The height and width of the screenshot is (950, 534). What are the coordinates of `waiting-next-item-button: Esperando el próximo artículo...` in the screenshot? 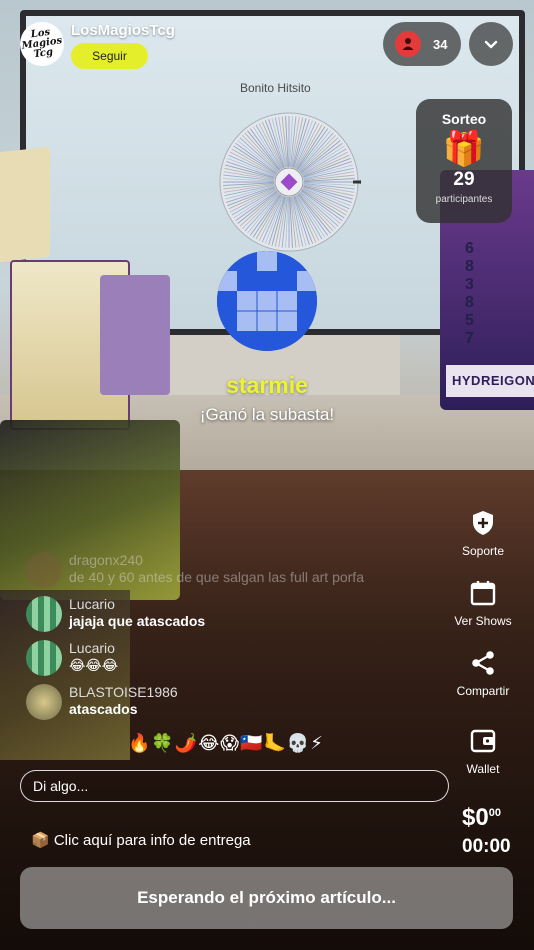 It's located at (266, 898).